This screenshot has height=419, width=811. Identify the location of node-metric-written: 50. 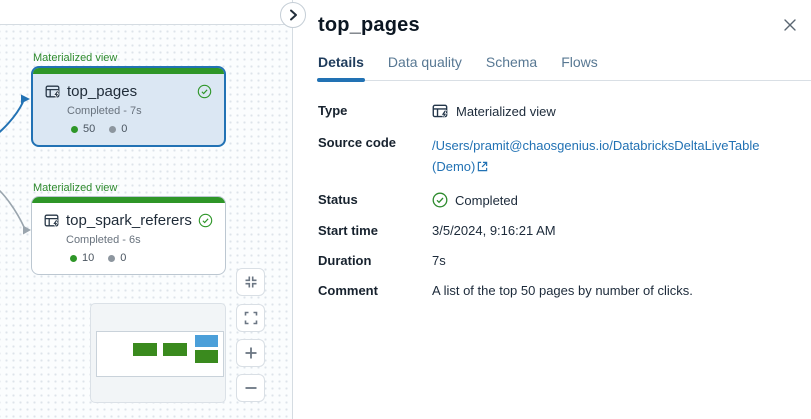
(83, 129).